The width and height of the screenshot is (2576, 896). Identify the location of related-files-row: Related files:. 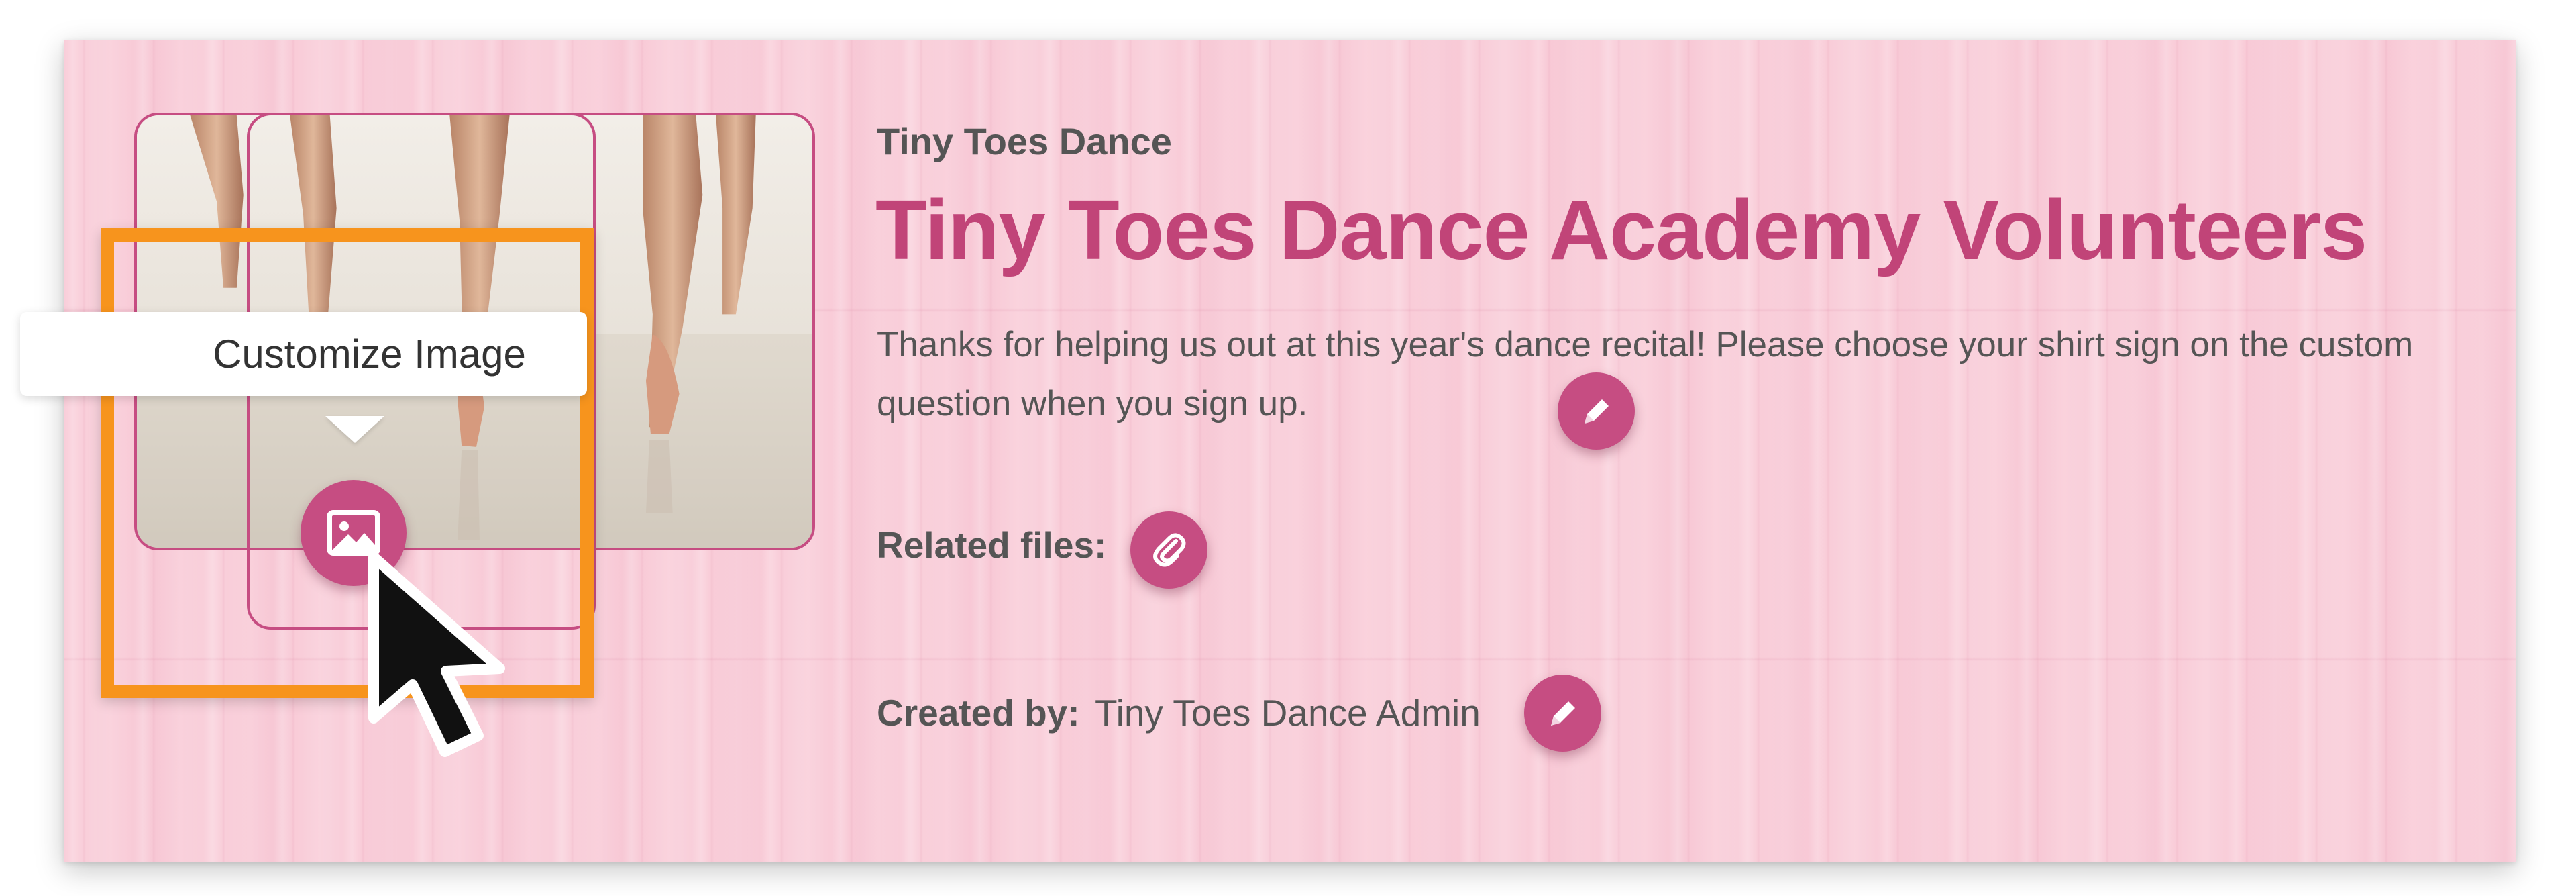
(991, 545).